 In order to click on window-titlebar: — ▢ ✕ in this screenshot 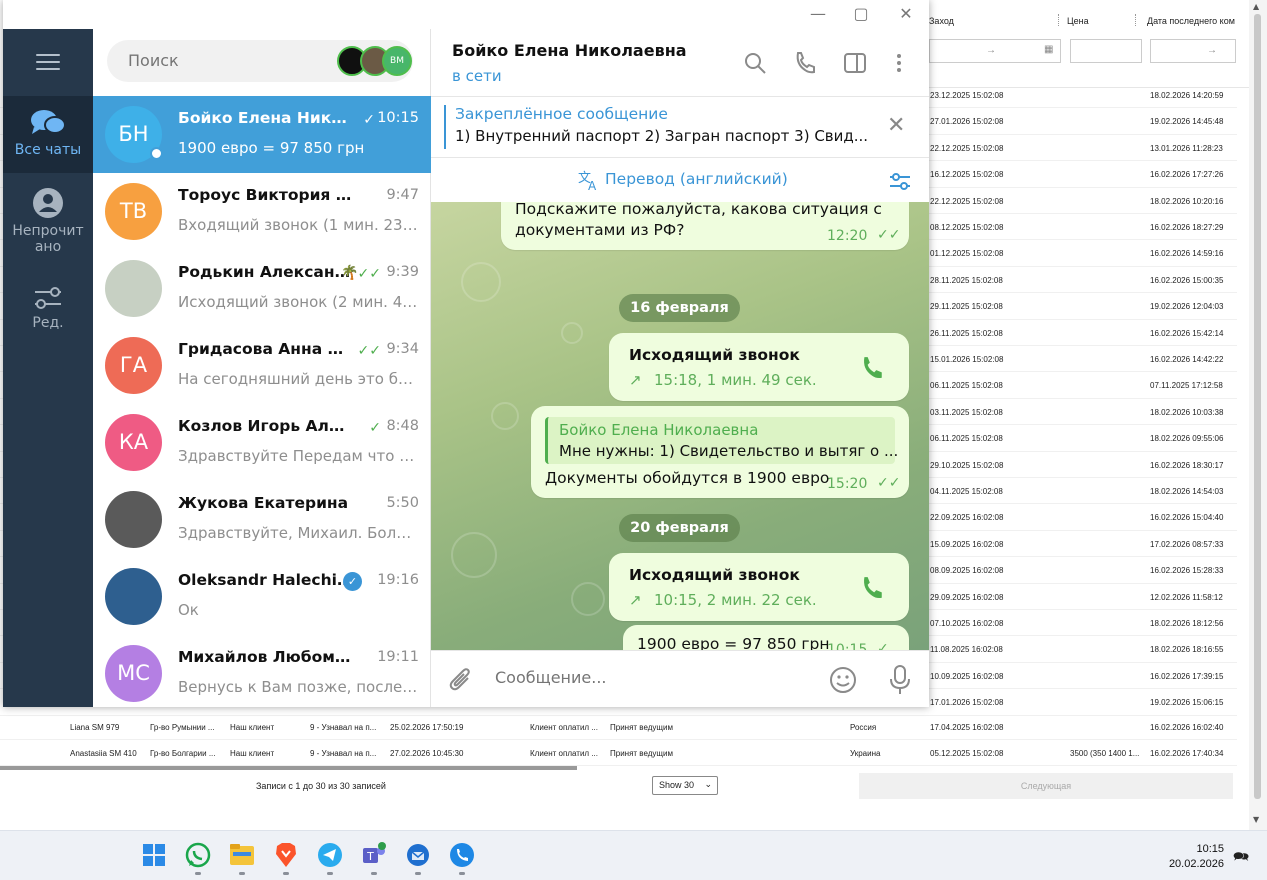, I will do `click(466, 14)`.